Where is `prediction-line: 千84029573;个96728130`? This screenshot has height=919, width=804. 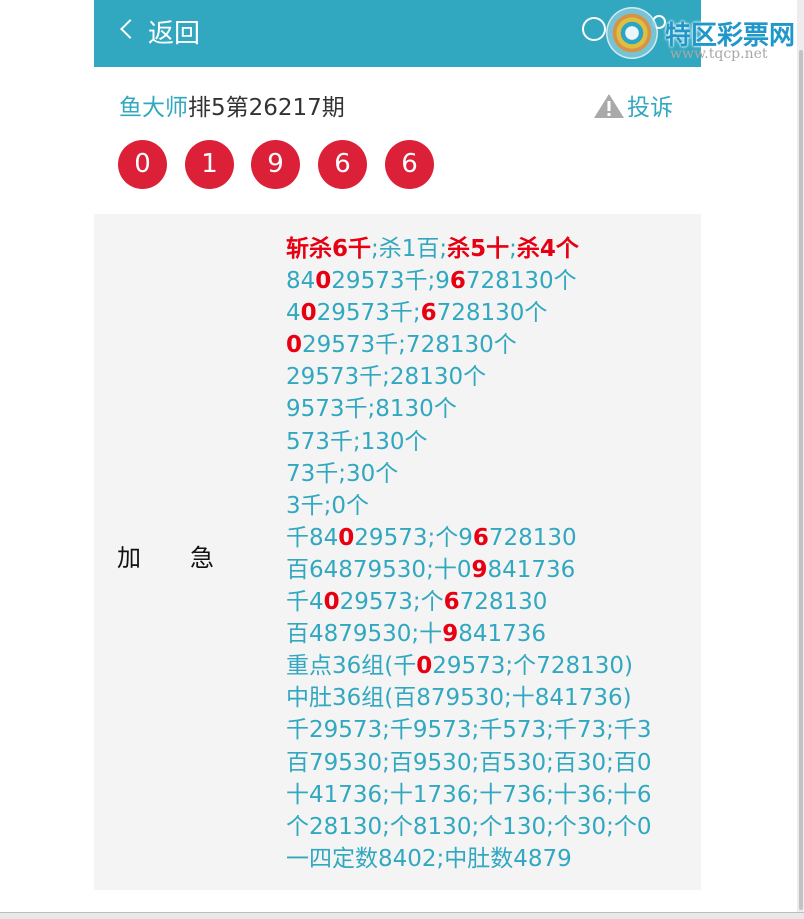 prediction-line: 千84029573;个96728130 is located at coordinates (491, 538).